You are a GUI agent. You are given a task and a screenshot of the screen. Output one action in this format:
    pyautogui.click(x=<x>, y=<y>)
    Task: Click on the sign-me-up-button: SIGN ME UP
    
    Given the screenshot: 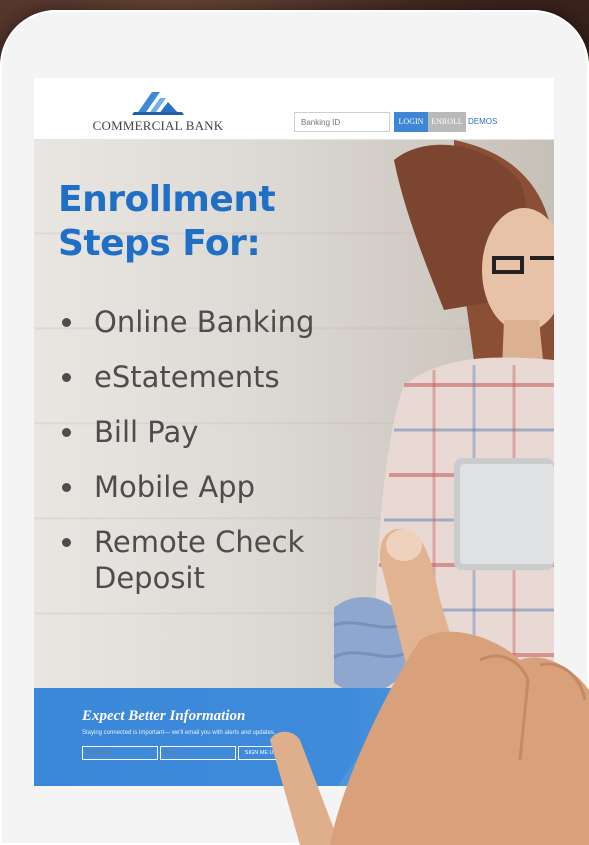 What is the action you would take?
    pyautogui.click(x=261, y=753)
    